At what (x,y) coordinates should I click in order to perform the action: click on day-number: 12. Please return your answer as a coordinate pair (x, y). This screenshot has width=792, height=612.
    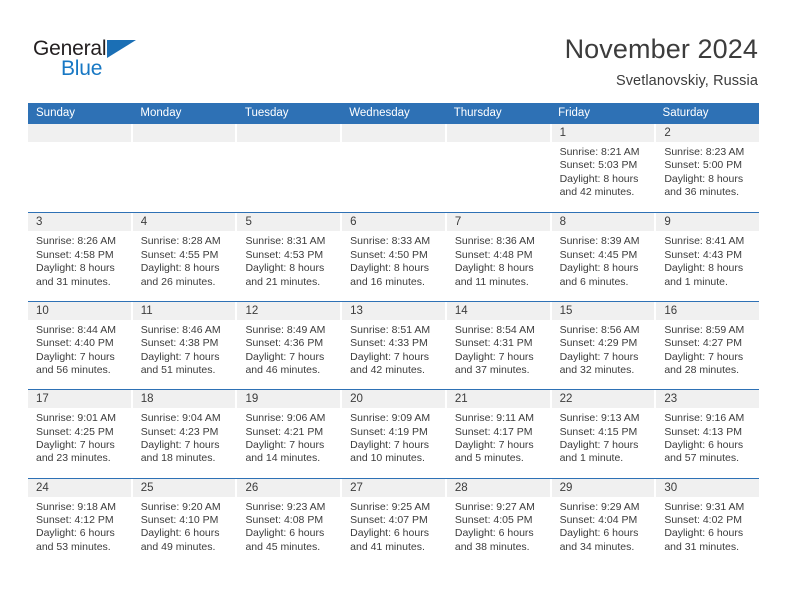
    Looking at the image, I should click on (252, 310).